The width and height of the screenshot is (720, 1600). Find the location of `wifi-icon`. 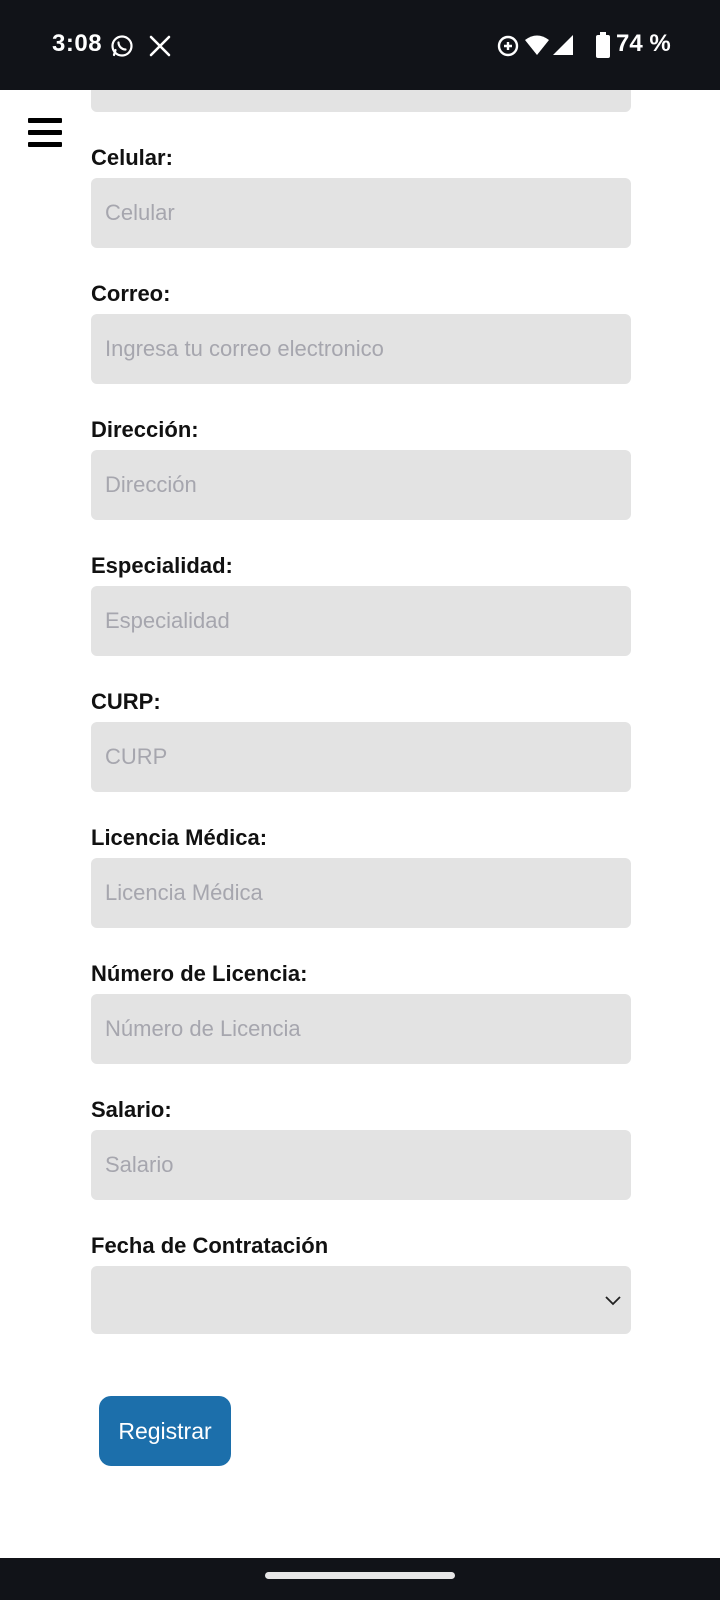

wifi-icon is located at coordinates (537, 45).